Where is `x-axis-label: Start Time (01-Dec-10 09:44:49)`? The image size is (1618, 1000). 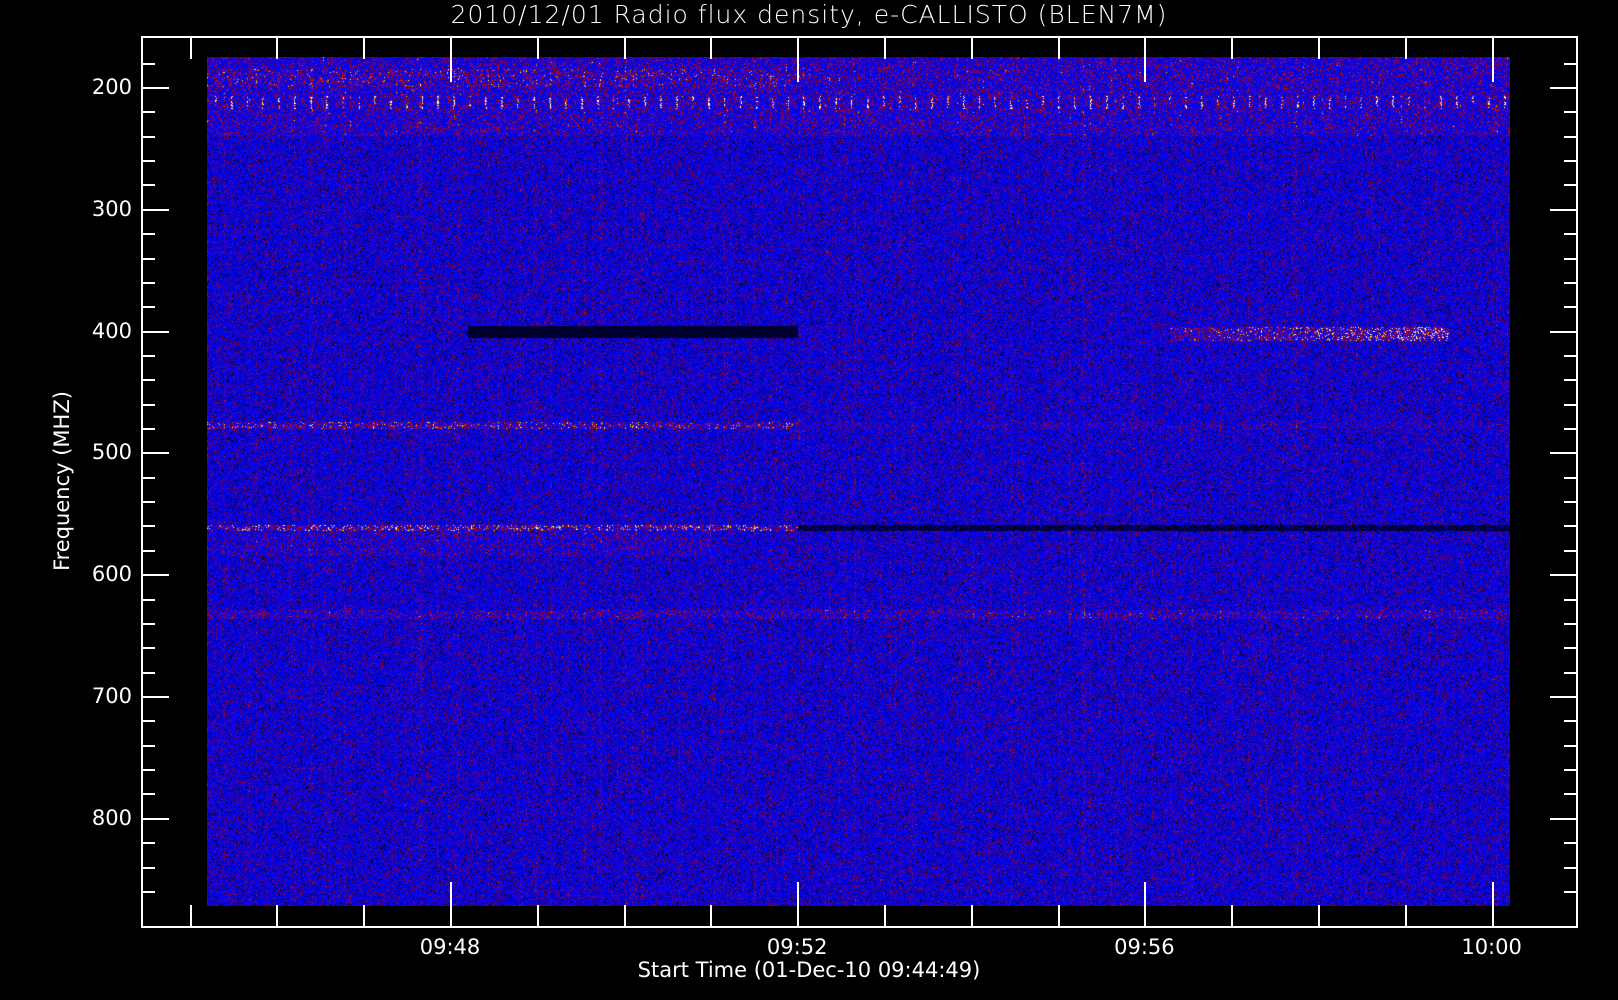
x-axis-label: Start Time (01-Dec-10 09:44:49) is located at coordinates (809, 970).